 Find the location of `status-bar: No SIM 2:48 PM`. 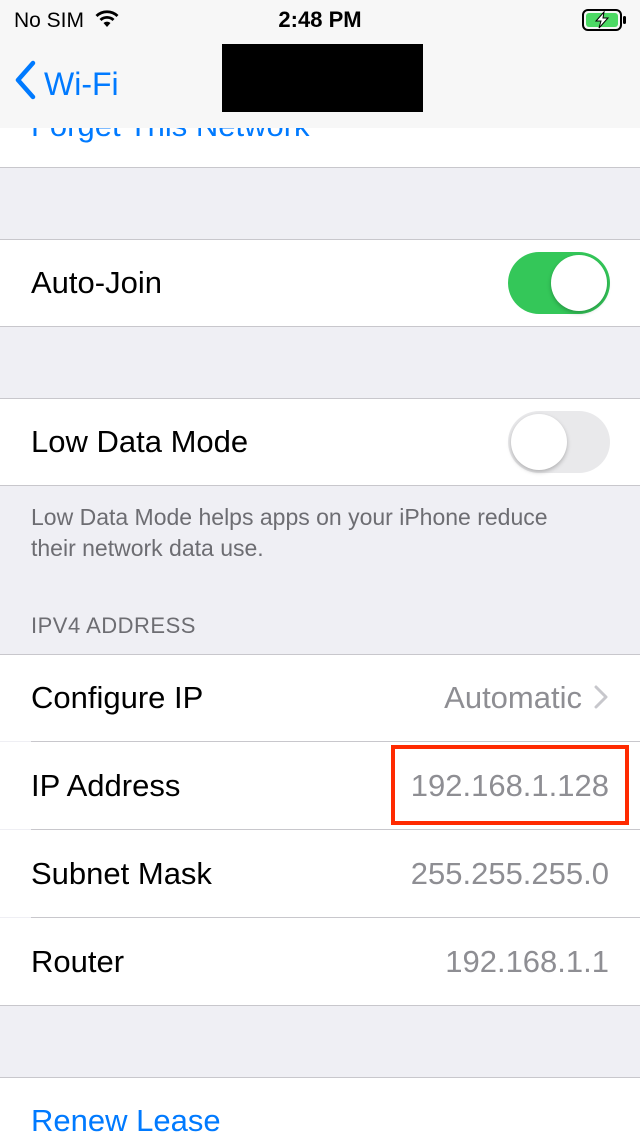

status-bar: No SIM 2:48 PM is located at coordinates (320, 20).